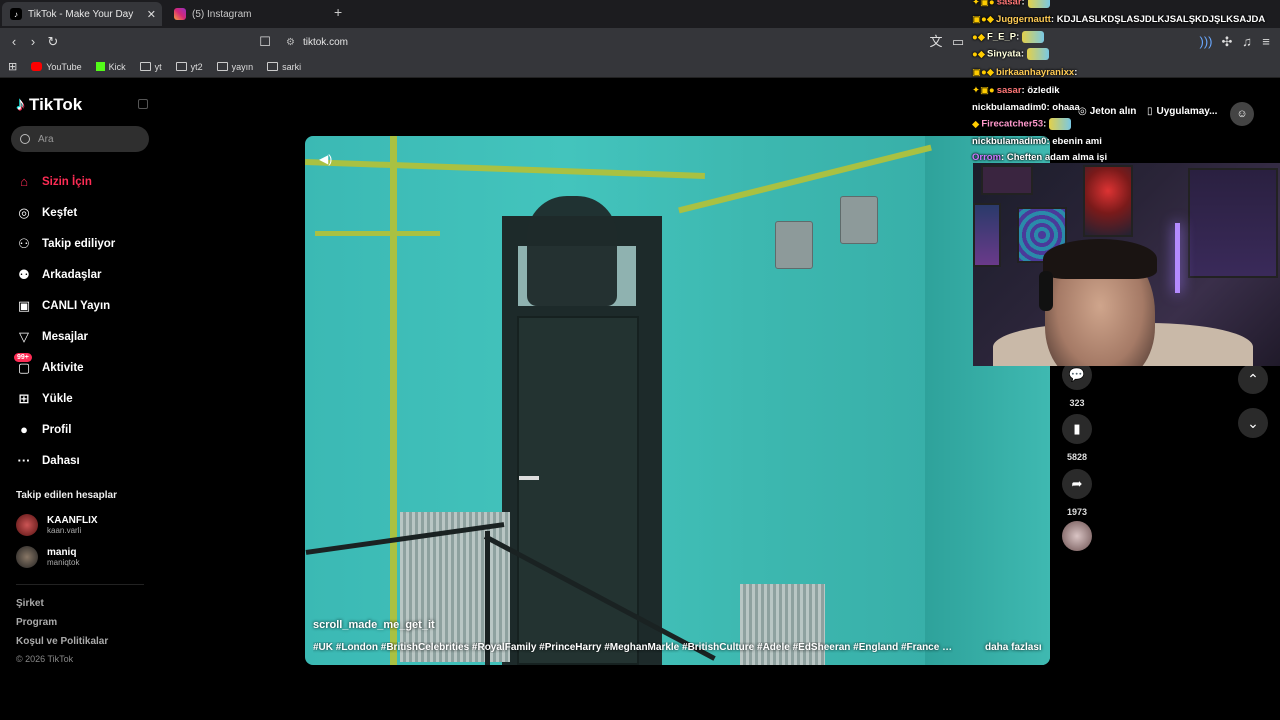 Image resolution: width=1280 pixels, height=720 pixels. What do you see at coordinates (273, 66) in the screenshot?
I see `folder-icon` at bounding box center [273, 66].